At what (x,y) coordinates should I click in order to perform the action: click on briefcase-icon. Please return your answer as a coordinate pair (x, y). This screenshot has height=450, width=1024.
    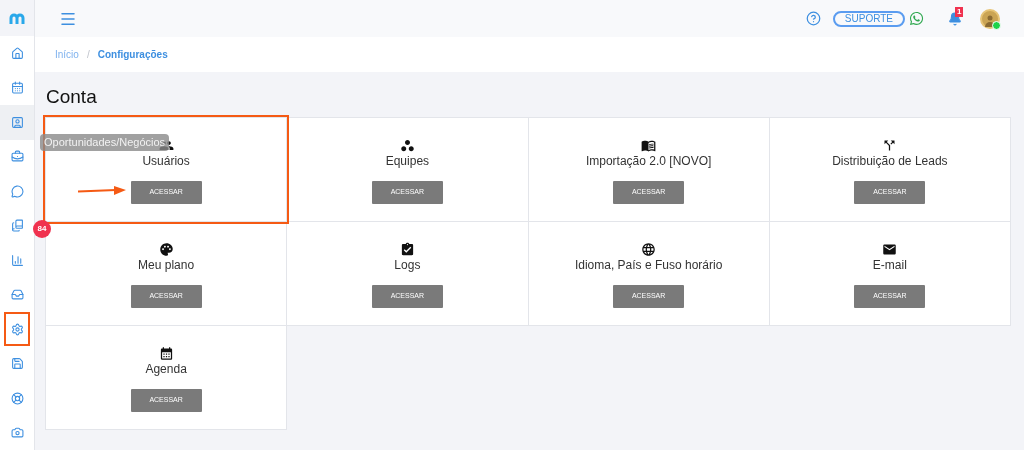
    Looking at the image, I should click on (17, 157).